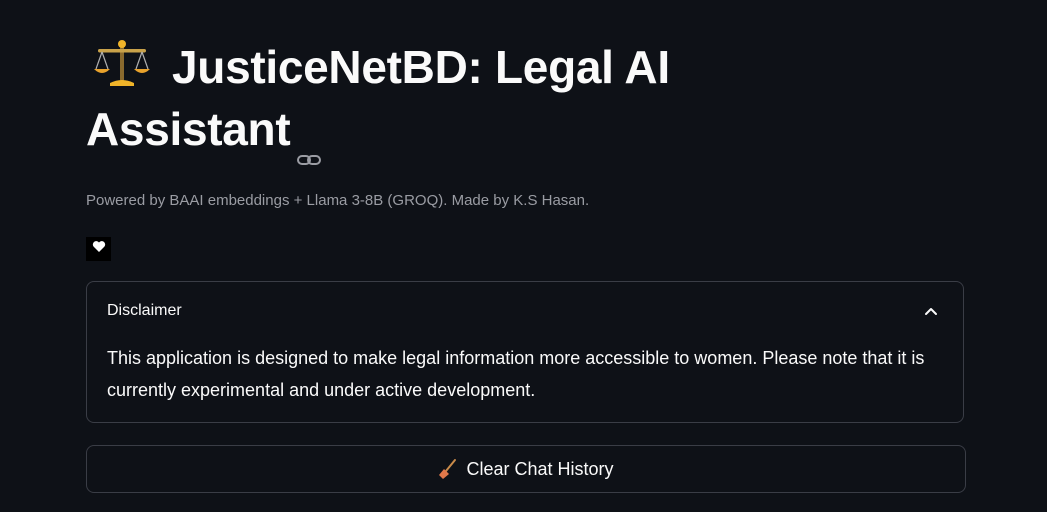 The width and height of the screenshot is (1047, 512). I want to click on page-title-text: JusticeNetBD: Legal AI Assistant, so click(378, 98).